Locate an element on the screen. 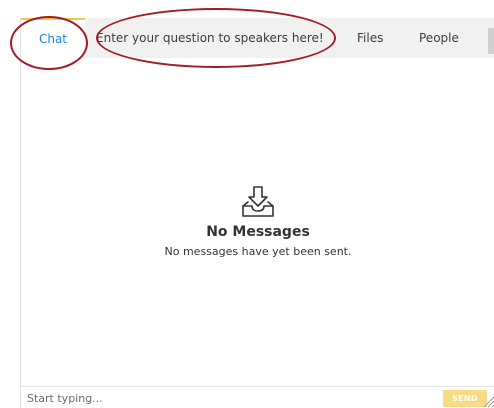 This screenshot has height=408, width=494. tab-questions: Enter your question to speakers here! is located at coordinates (210, 38).